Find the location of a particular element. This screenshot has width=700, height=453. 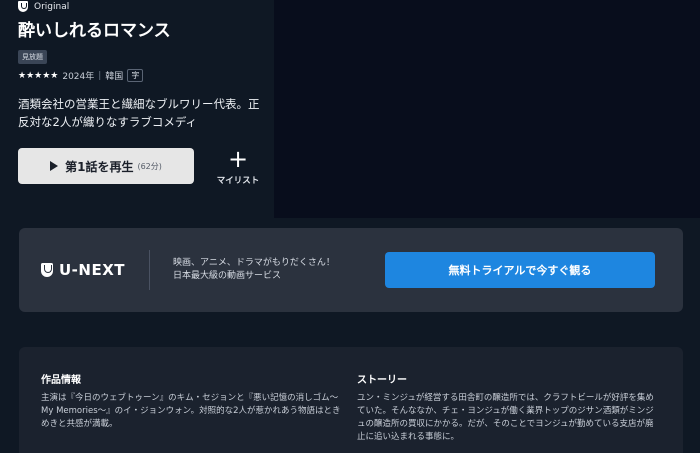

original-brand-row: Original is located at coordinates (43, 6).